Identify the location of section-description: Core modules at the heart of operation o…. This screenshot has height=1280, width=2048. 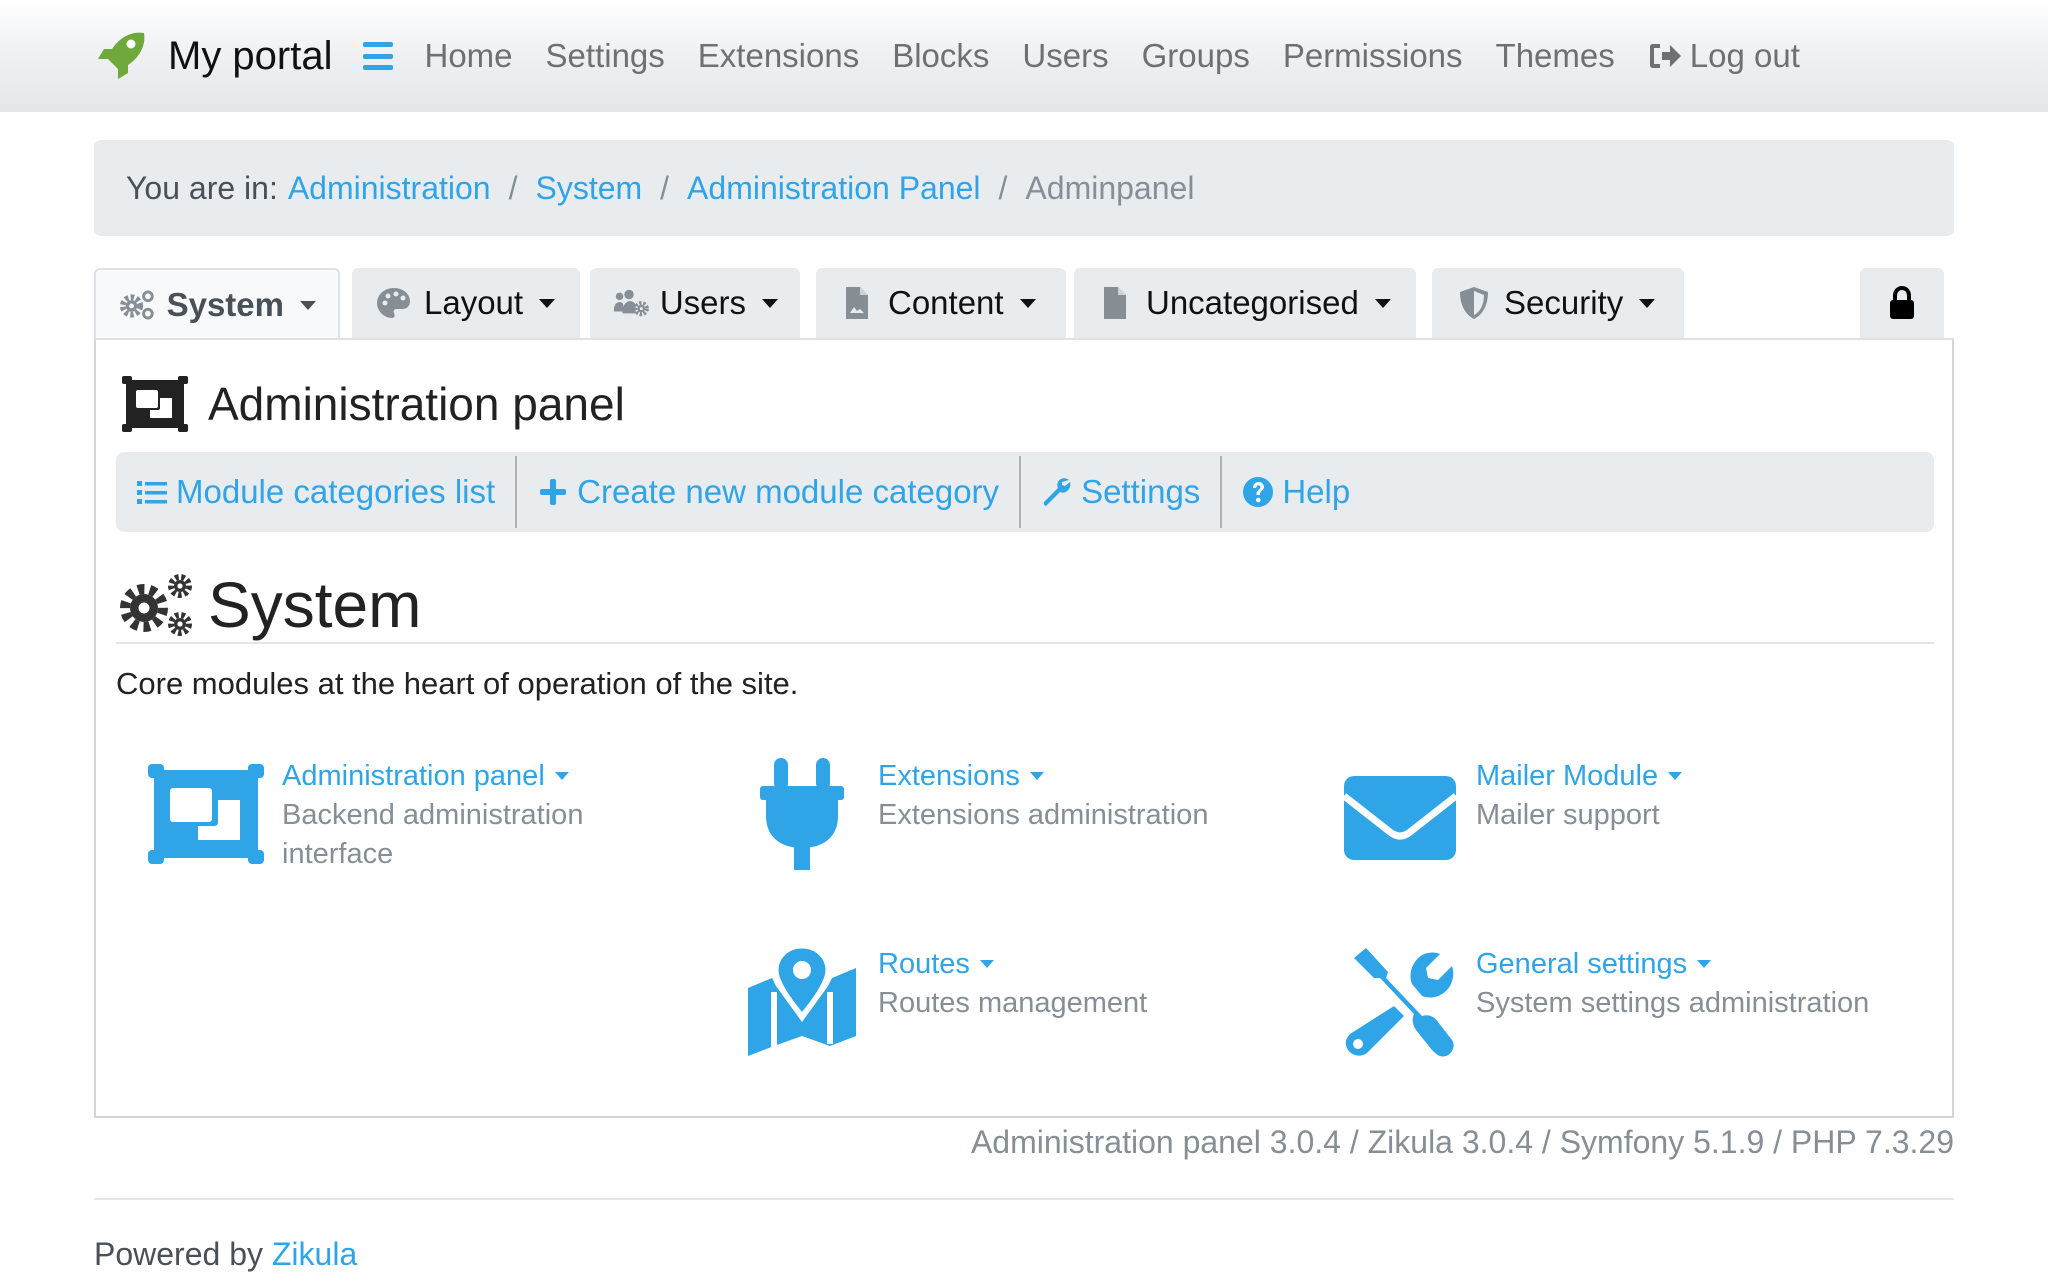
(457, 683).